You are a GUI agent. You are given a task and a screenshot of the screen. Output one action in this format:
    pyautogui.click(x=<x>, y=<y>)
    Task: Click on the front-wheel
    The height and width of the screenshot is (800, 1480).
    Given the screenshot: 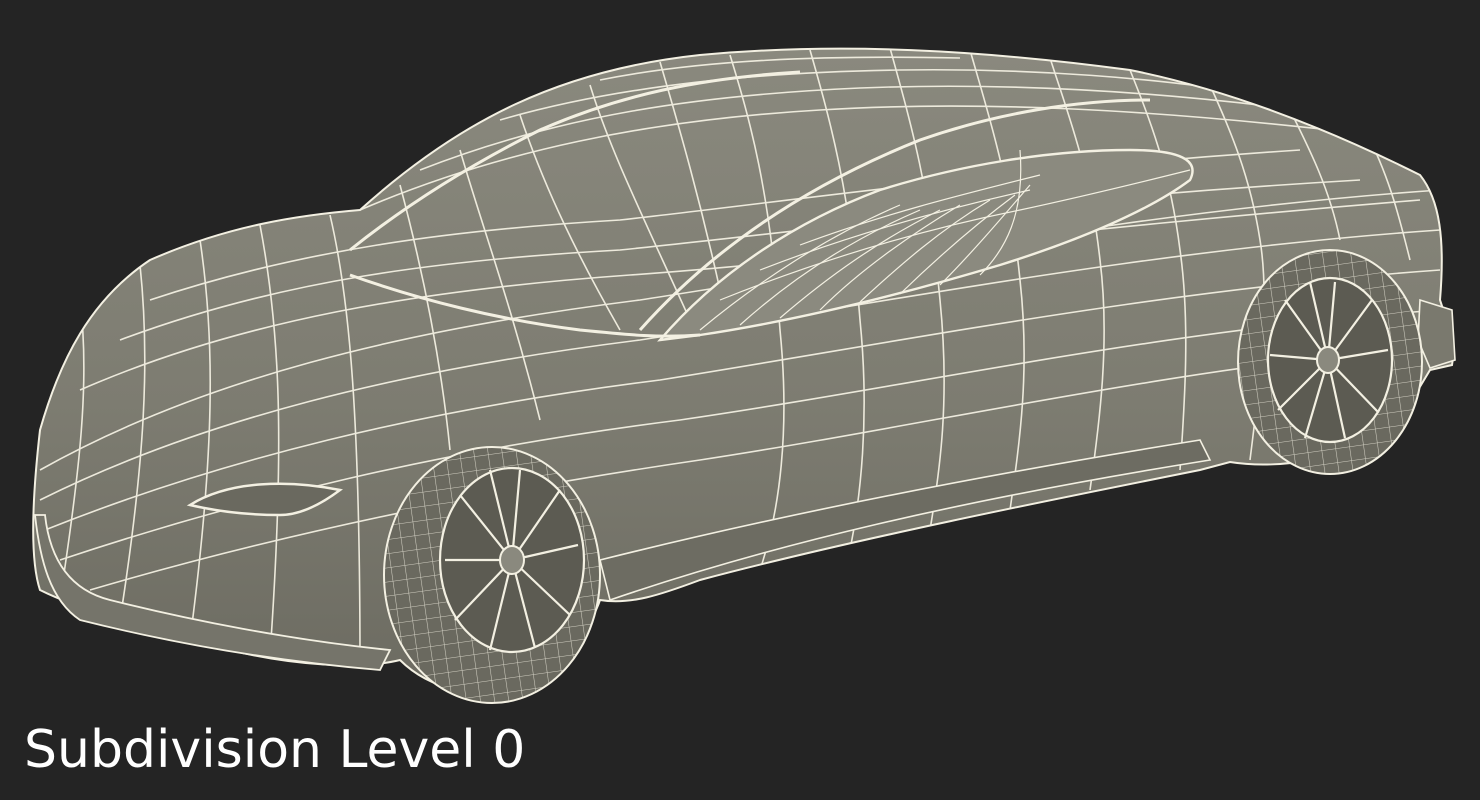 What is the action you would take?
    pyautogui.click(x=492, y=575)
    